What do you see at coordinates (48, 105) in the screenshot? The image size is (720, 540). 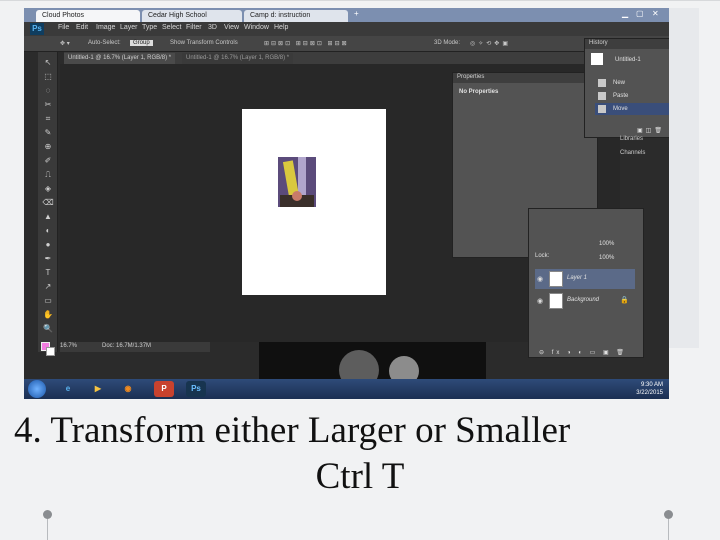 I see `quick-select-tool-icon: ✂` at bounding box center [48, 105].